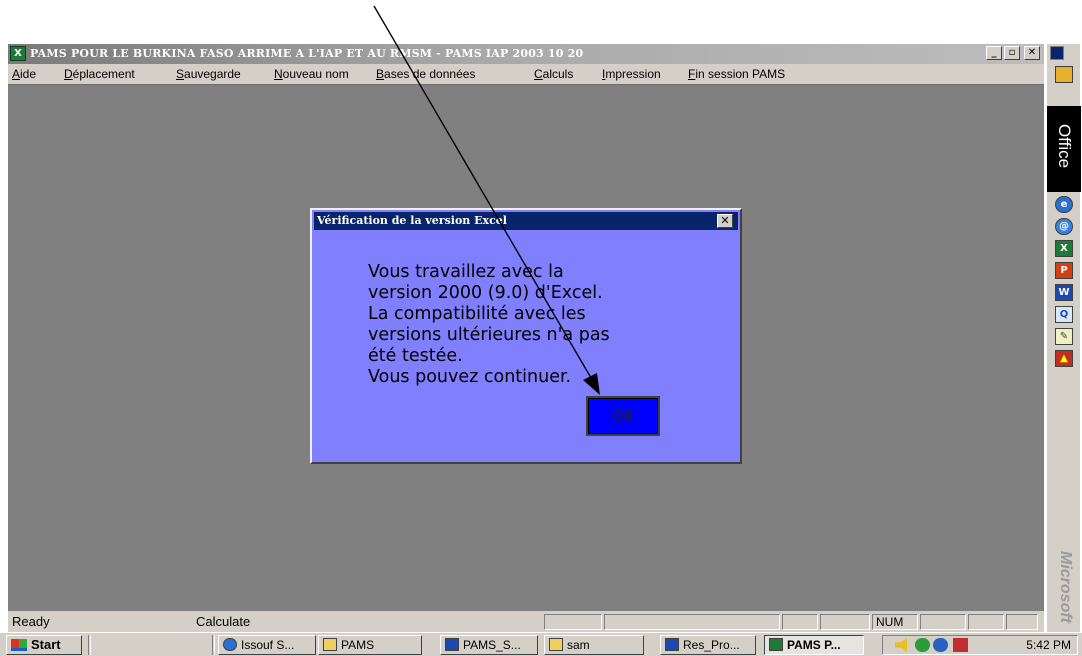 The height and width of the screenshot is (656, 1082). Describe the element at coordinates (19, 645) in the screenshot. I see `windows-logo-icon` at that location.